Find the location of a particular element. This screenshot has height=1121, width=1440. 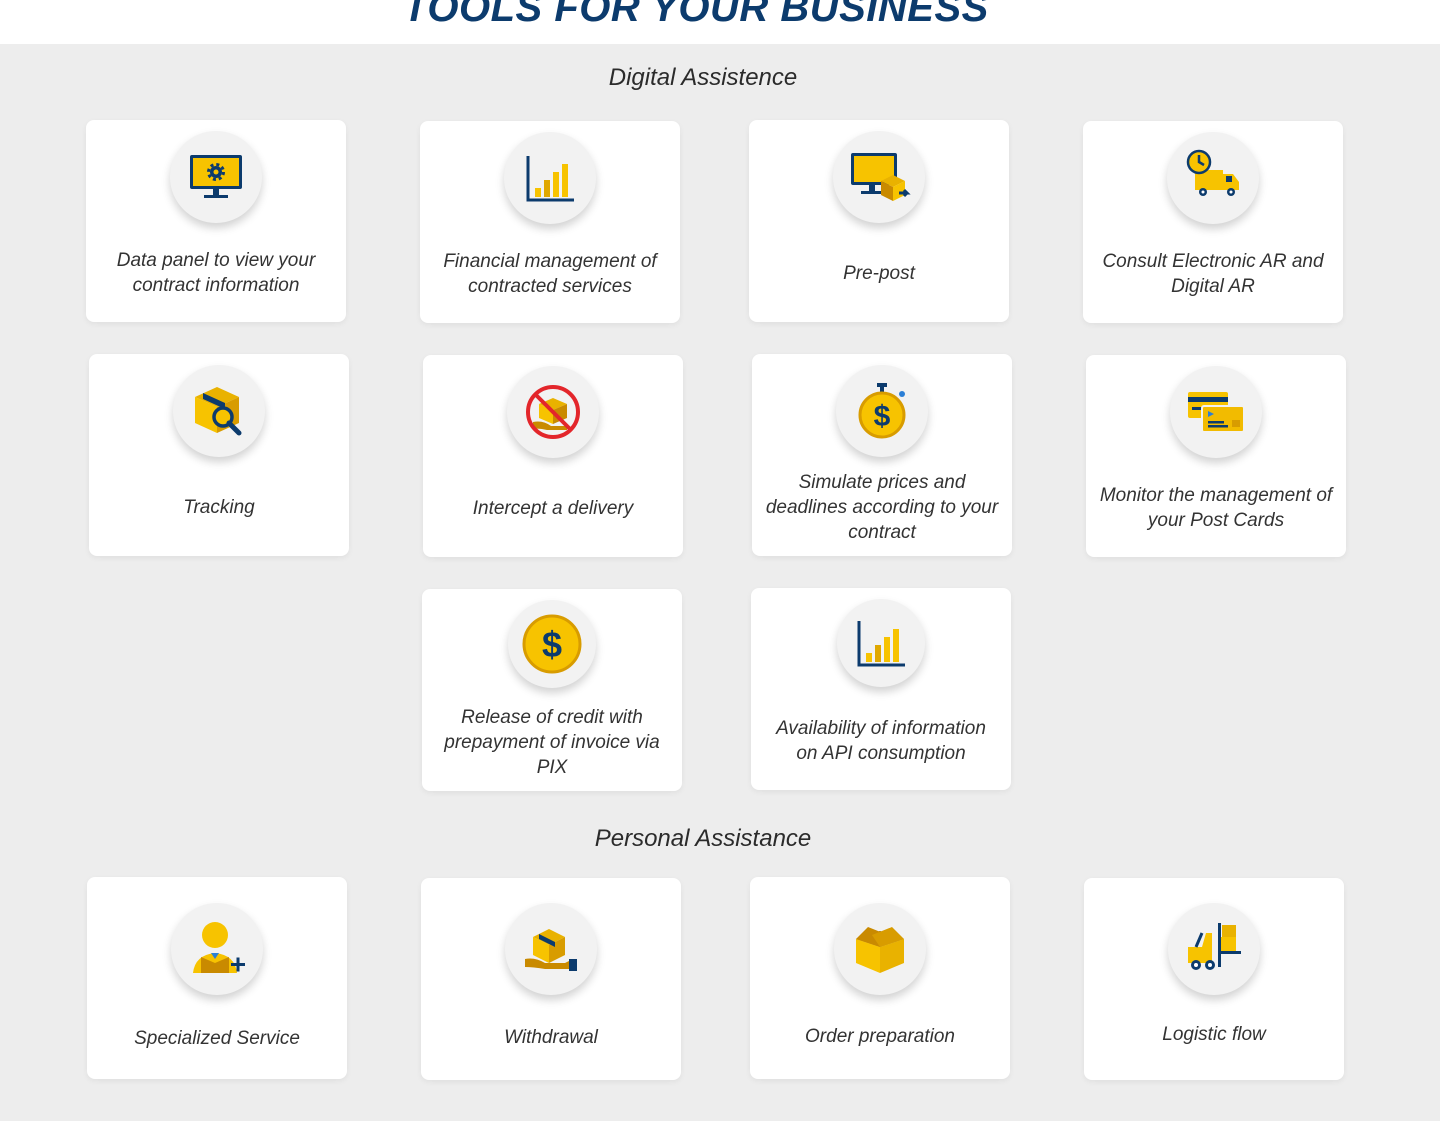

card-label: Order preparation is located at coordinates (880, 1036).